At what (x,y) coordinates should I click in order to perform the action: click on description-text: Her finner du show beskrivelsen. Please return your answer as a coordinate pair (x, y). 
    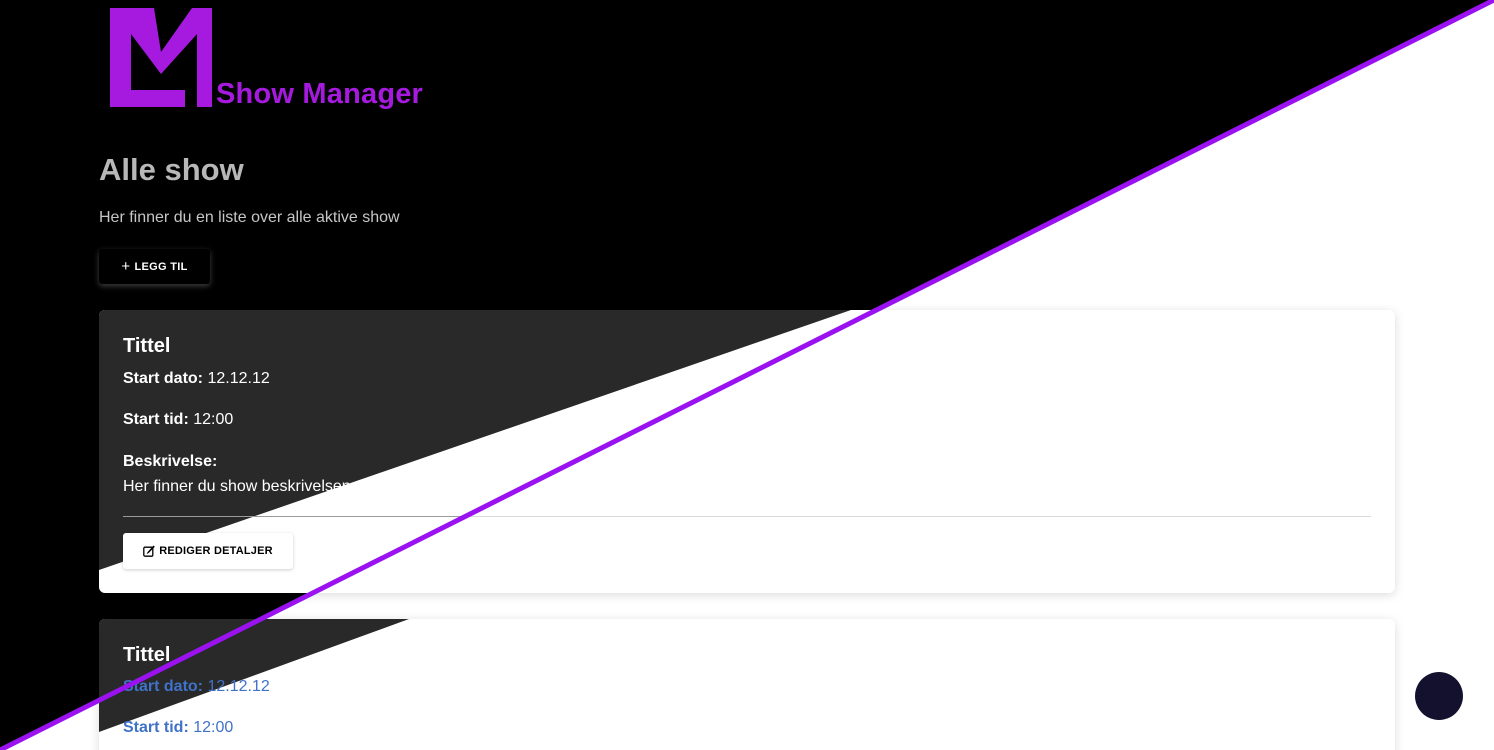
    Looking at the image, I should click on (237, 486).